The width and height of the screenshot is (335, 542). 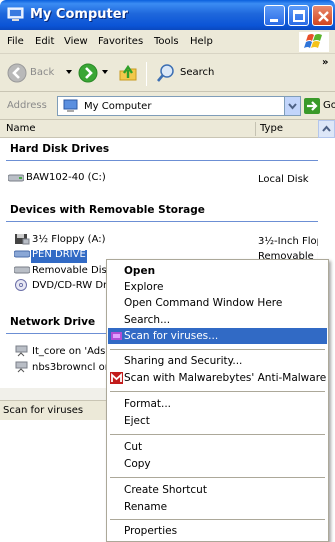 I want to click on network-drive-item: It_core on 'Ads, so click(x=59, y=351).